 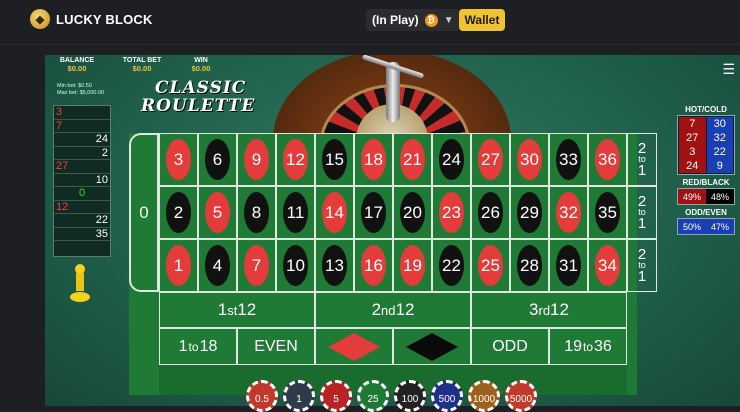 I want to click on number-16-label: 16, so click(x=373, y=265).